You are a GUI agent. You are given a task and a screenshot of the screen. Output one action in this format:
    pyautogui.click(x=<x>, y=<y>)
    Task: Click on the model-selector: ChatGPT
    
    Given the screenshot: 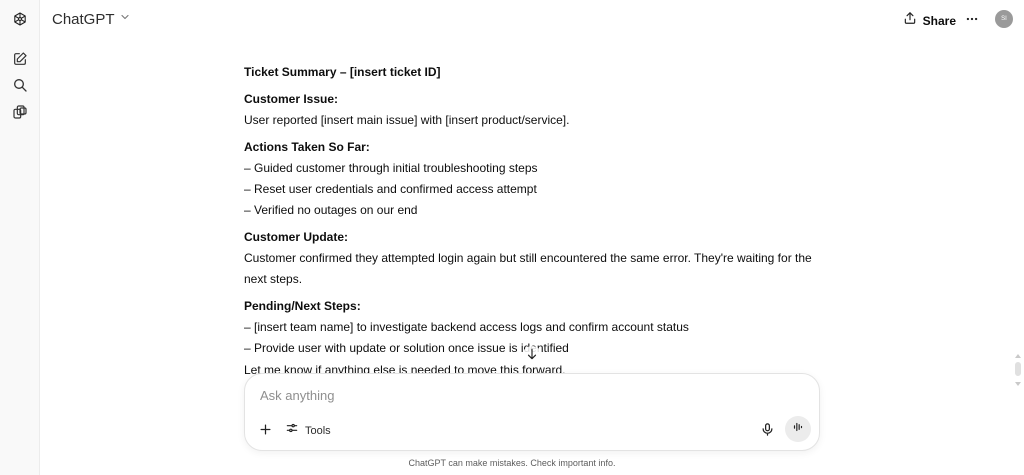 What is the action you would take?
    pyautogui.click(x=91, y=19)
    